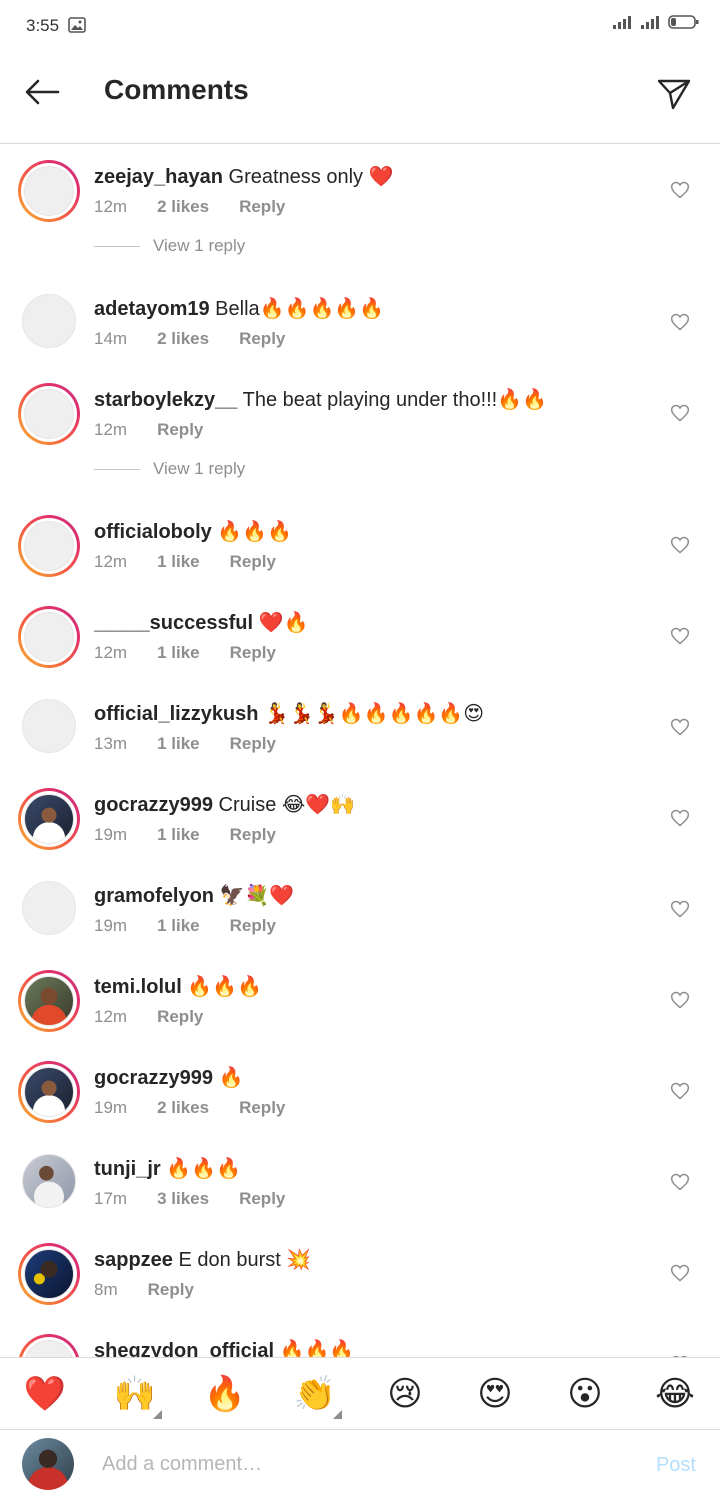 Image resolution: width=720 pixels, height=1500 pixels. What do you see at coordinates (362, 1464) in the screenshot?
I see `comment-input` at bounding box center [362, 1464].